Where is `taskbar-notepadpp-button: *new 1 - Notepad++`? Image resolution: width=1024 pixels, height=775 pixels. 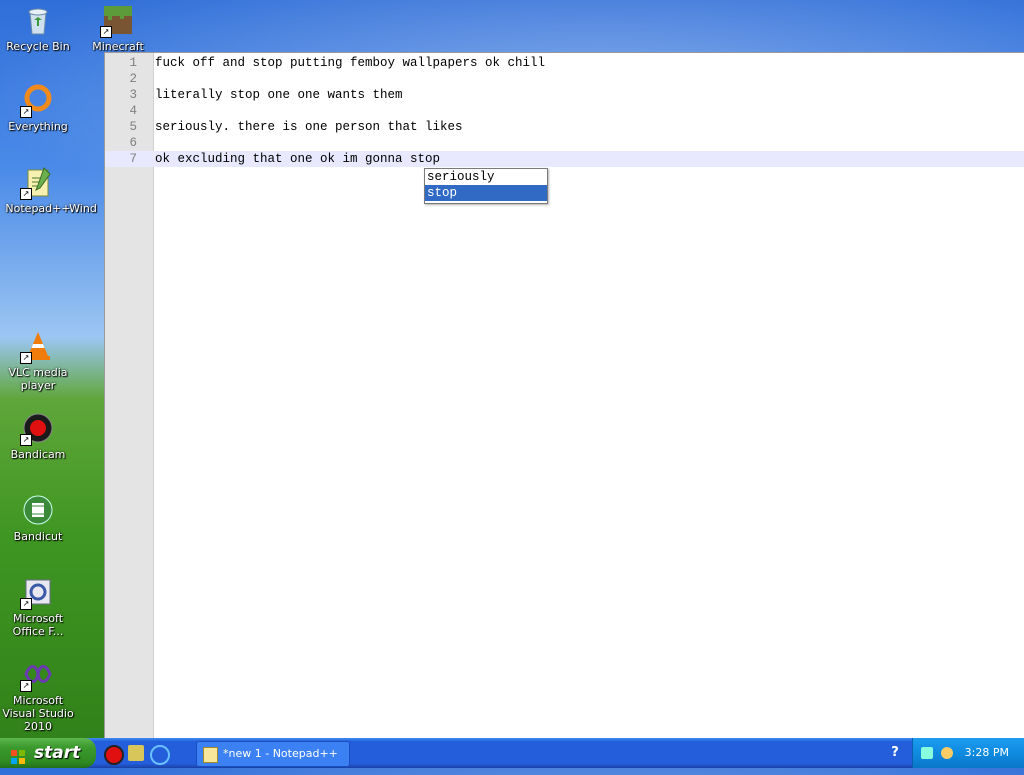
taskbar-notepadpp-button: *new 1 - Notepad++ is located at coordinates (273, 754).